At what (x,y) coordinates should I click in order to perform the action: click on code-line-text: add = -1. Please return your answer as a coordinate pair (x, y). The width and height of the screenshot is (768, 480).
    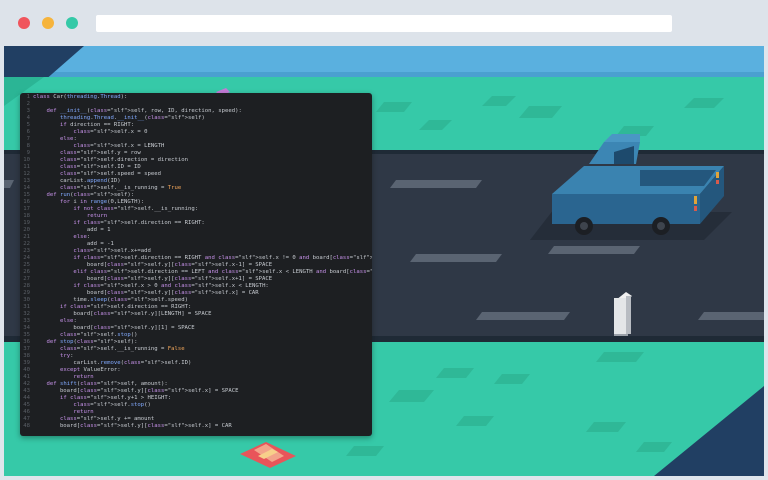
    Looking at the image, I should click on (73, 244).